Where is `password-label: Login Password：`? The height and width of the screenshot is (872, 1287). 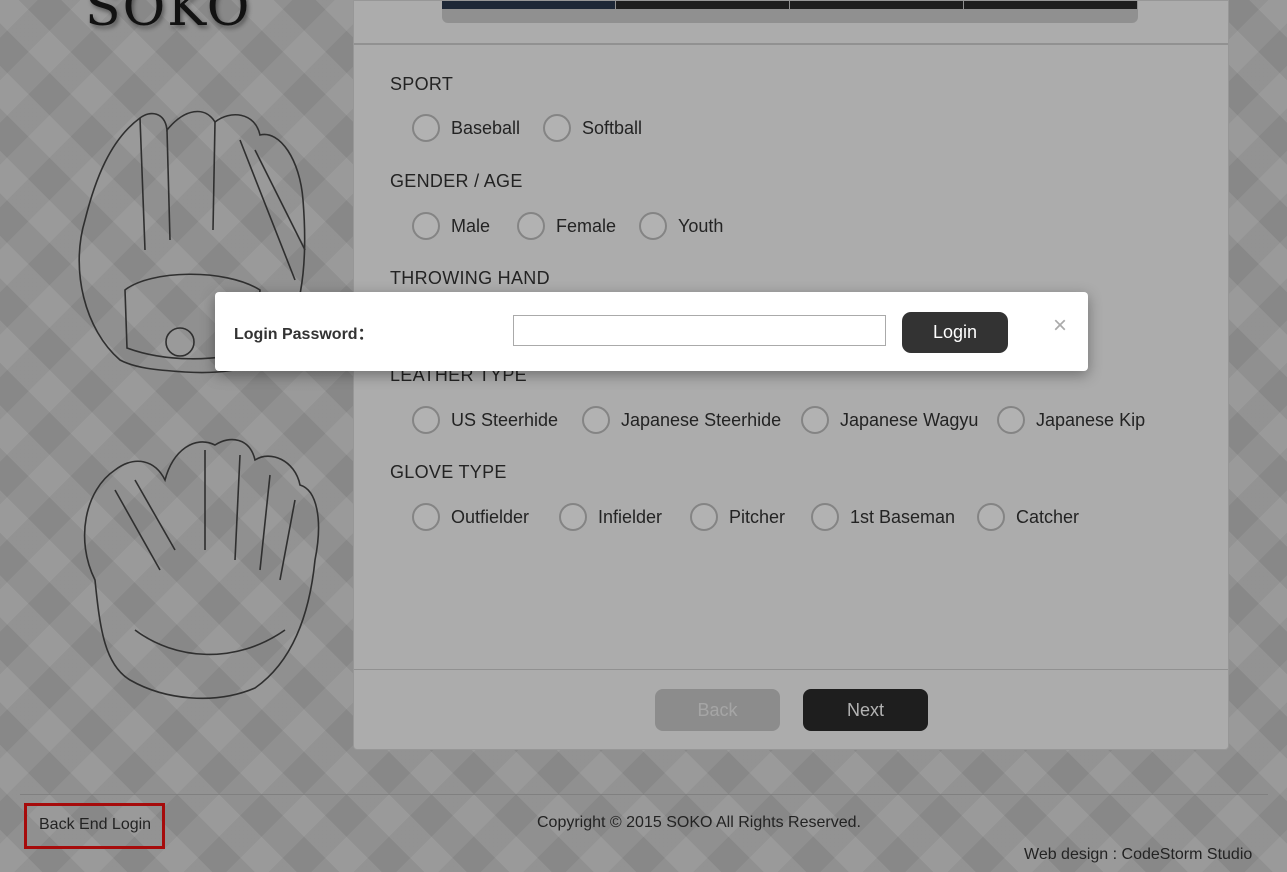
password-label: Login Password： is located at coordinates (304, 334).